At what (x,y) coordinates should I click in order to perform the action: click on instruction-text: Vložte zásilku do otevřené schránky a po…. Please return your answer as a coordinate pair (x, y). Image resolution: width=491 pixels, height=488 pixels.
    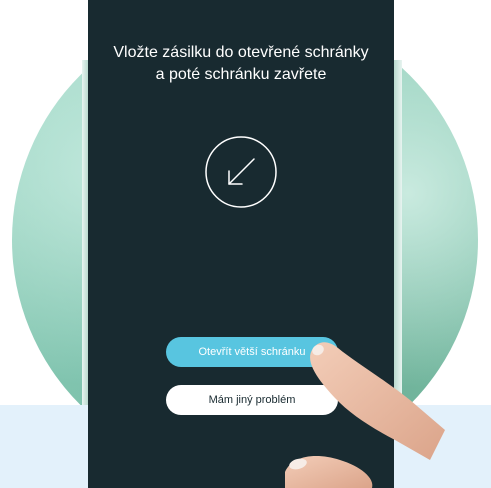
    Looking at the image, I should click on (241, 63).